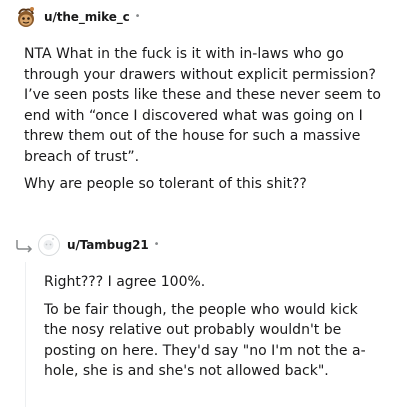 The image size is (400, 407). Describe the element at coordinates (25, 334) in the screenshot. I see `thread-line` at that location.